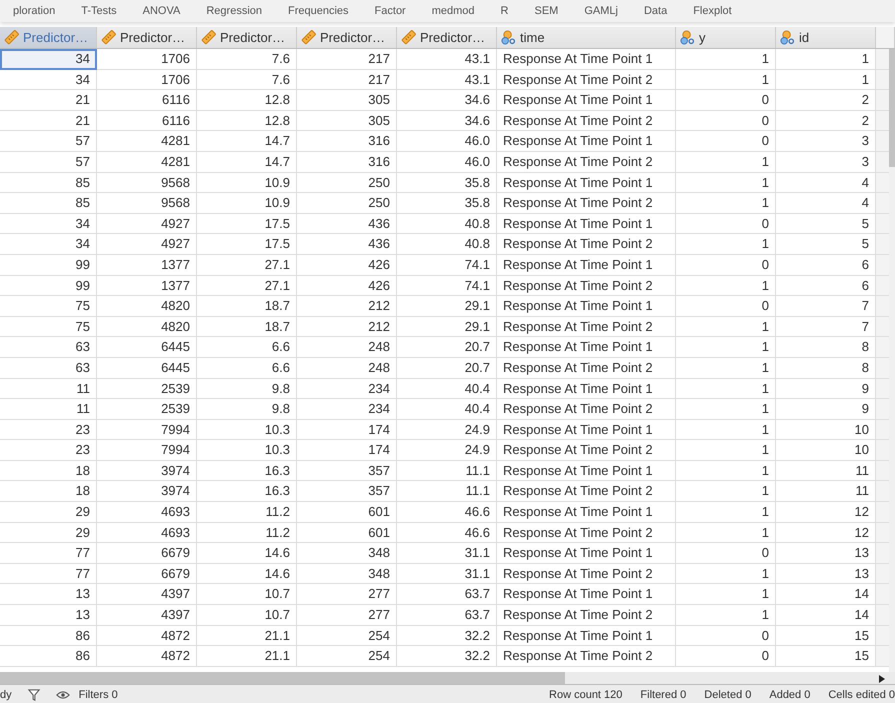 The image size is (895, 703). What do you see at coordinates (347, 162) in the screenshot?
I see `table-cell: 316` at bounding box center [347, 162].